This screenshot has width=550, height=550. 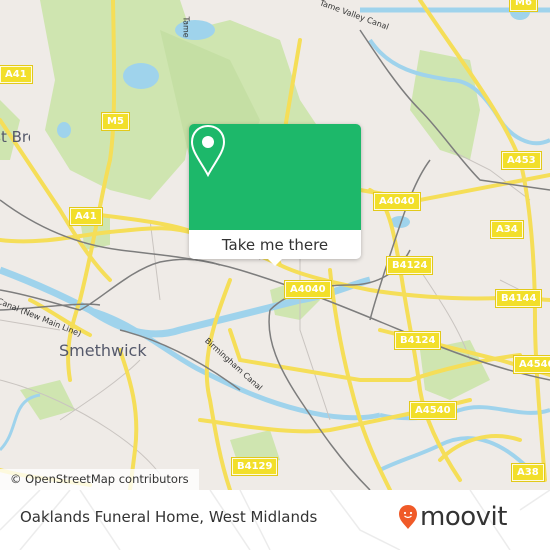 I want to click on place-label-west-bromwich: West Bromwich, so click(x=15, y=137).